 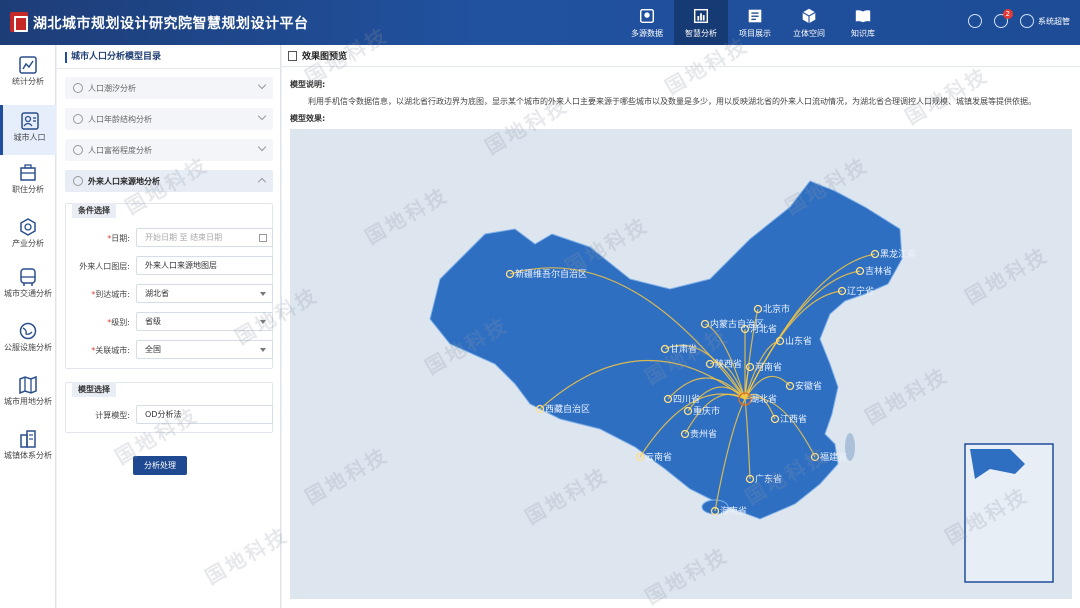 What do you see at coordinates (78, 119) in the screenshot?
I see `age-icon` at bounding box center [78, 119].